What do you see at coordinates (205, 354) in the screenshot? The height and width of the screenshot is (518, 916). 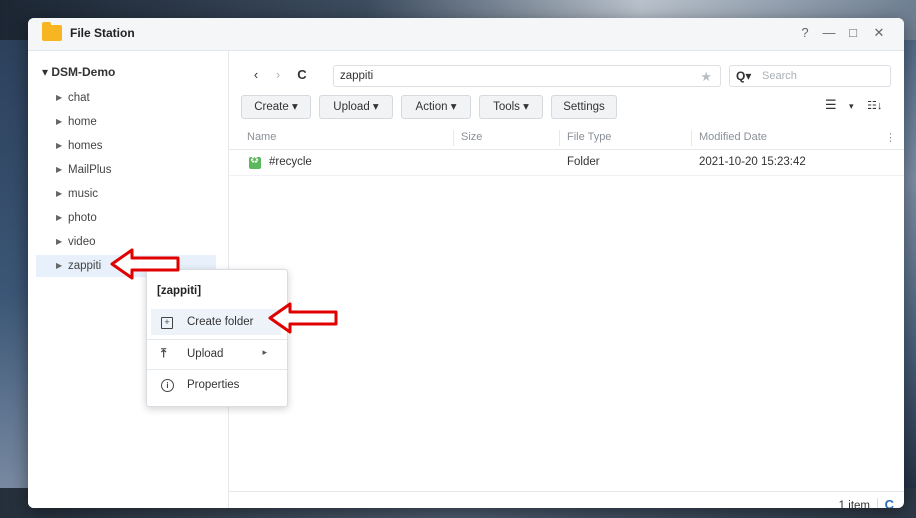 I see `menu-item-label: Upload` at bounding box center [205, 354].